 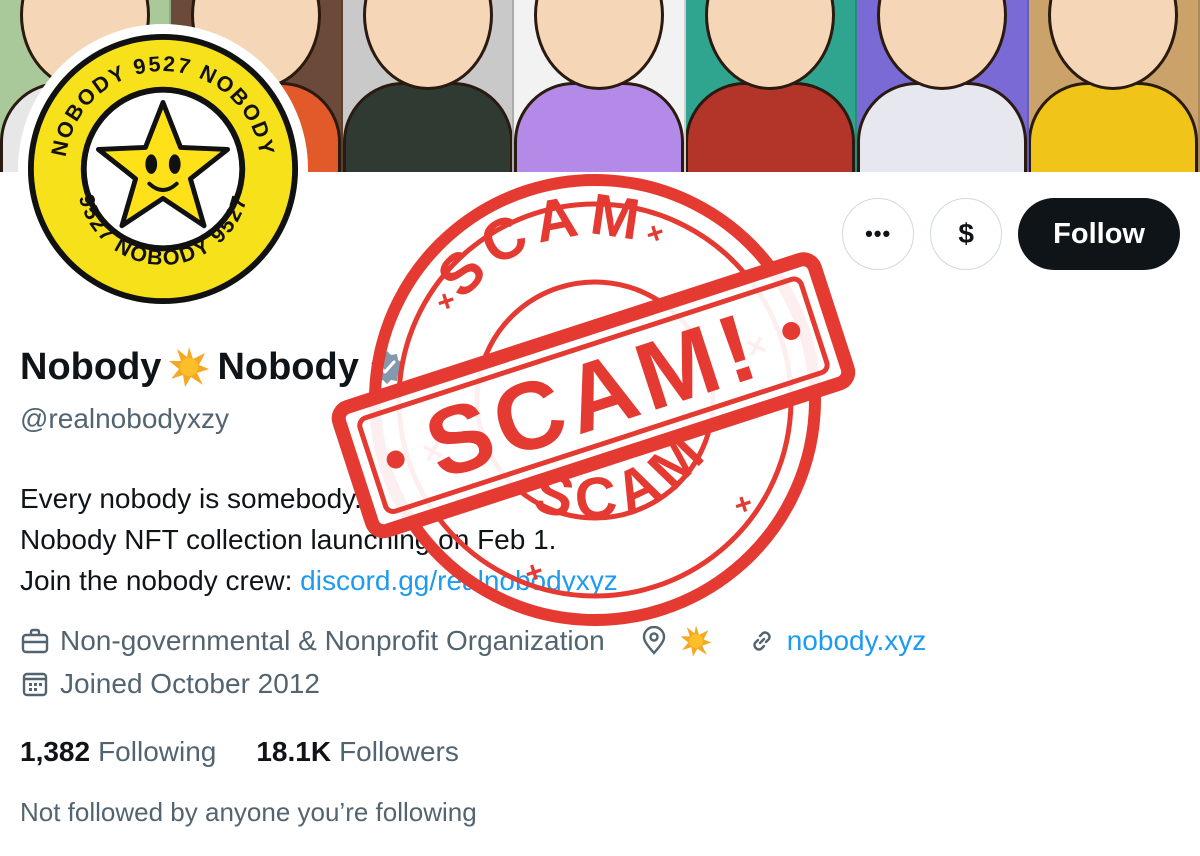 What do you see at coordinates (387, 367) in the screenshot?
I see `verified-badge-icon` at bounding box center [387, 367].